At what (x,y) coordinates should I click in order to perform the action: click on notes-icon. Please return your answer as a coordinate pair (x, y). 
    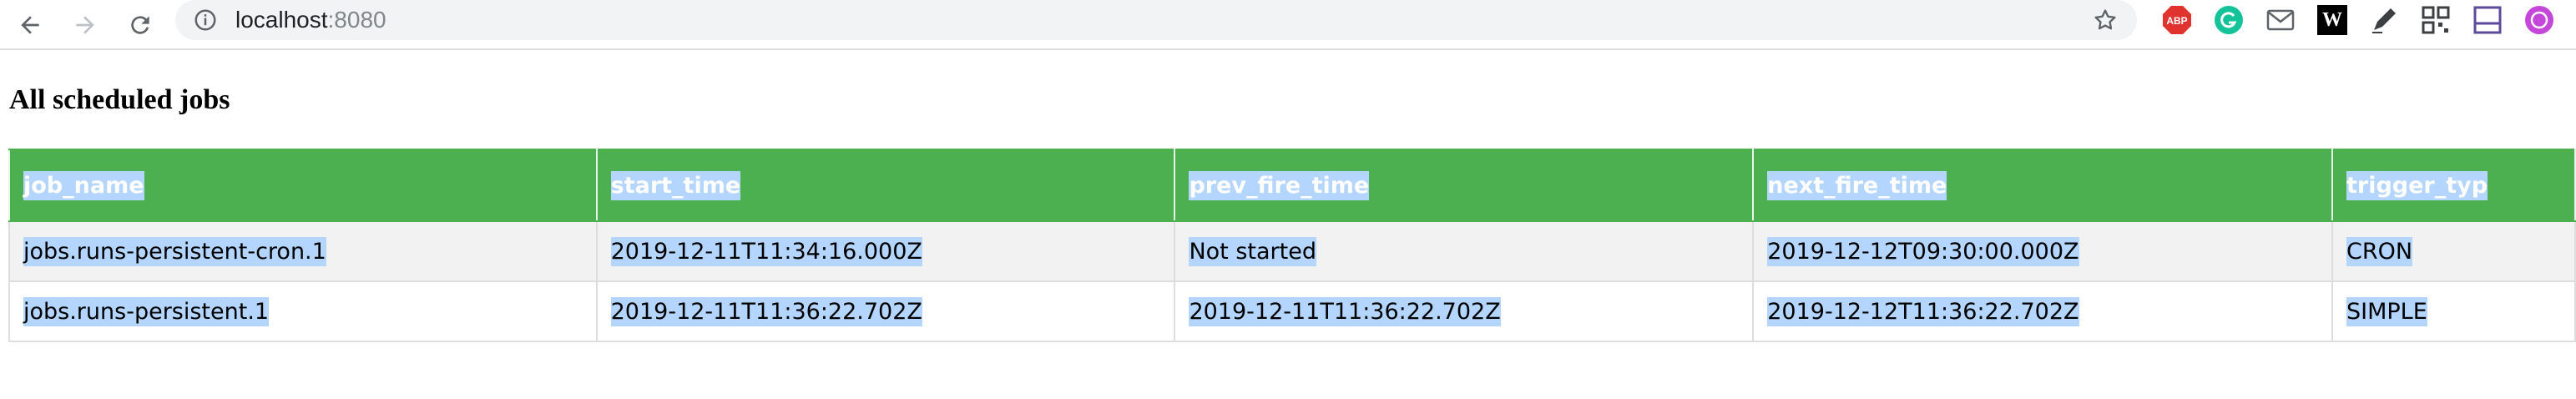
    Looking at the image, I should click on (2487, 20).